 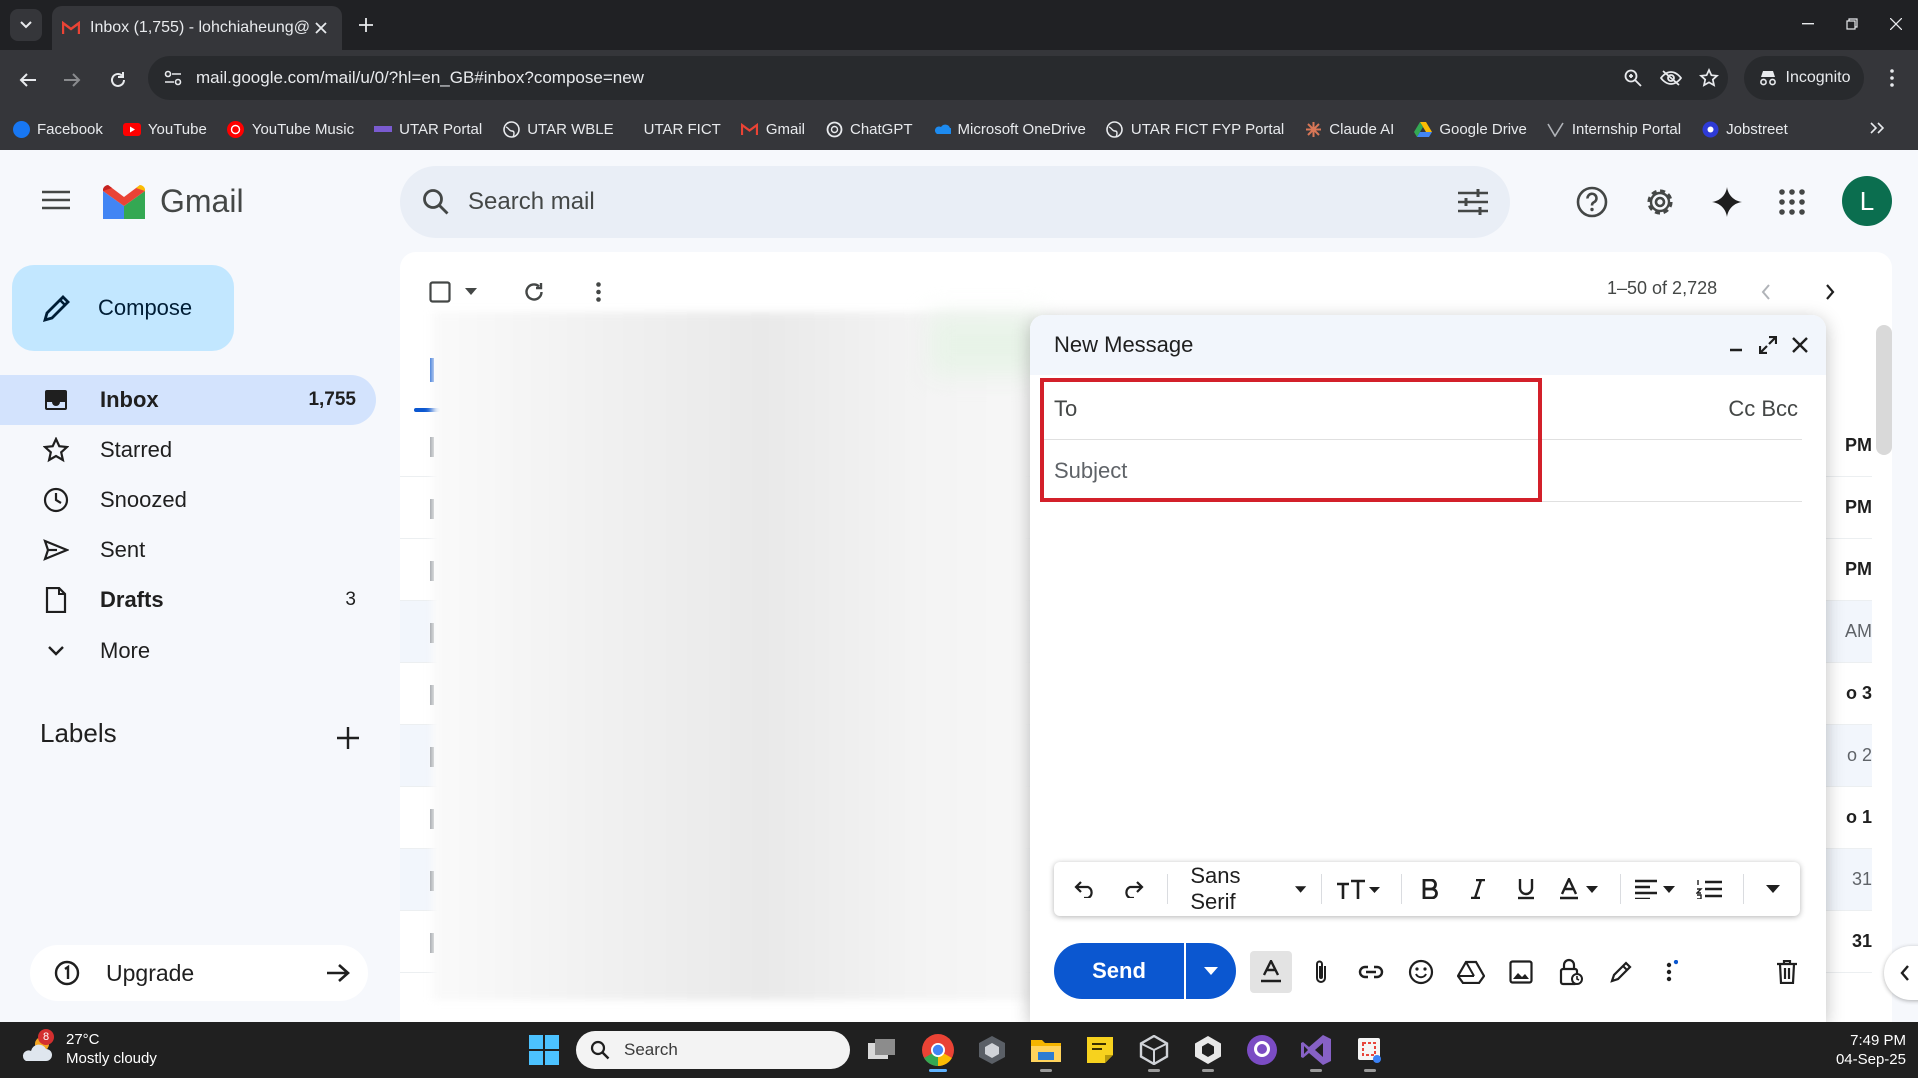 I want to click on more-actions-button, so click(x=598, y=292).